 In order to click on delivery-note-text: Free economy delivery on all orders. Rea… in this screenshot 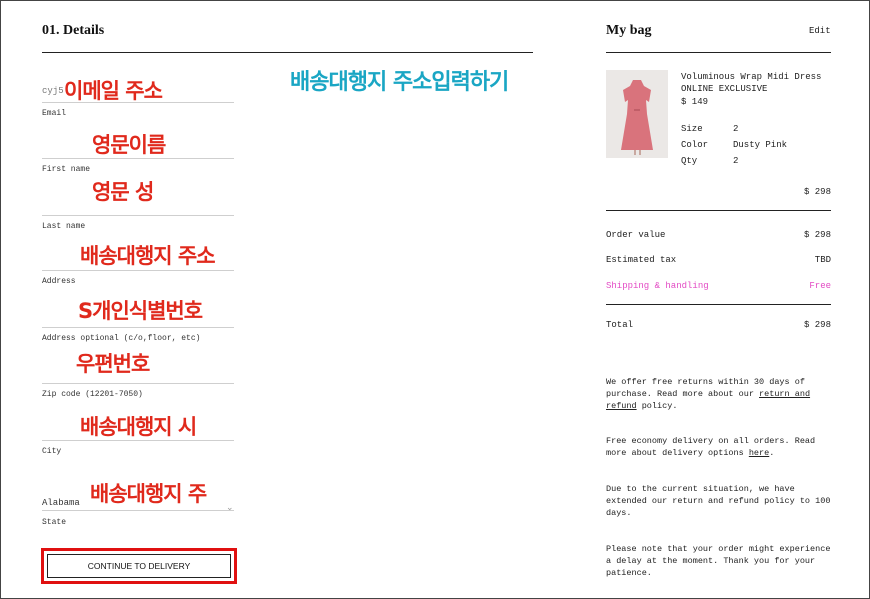, I will do `click(711, 447)`.